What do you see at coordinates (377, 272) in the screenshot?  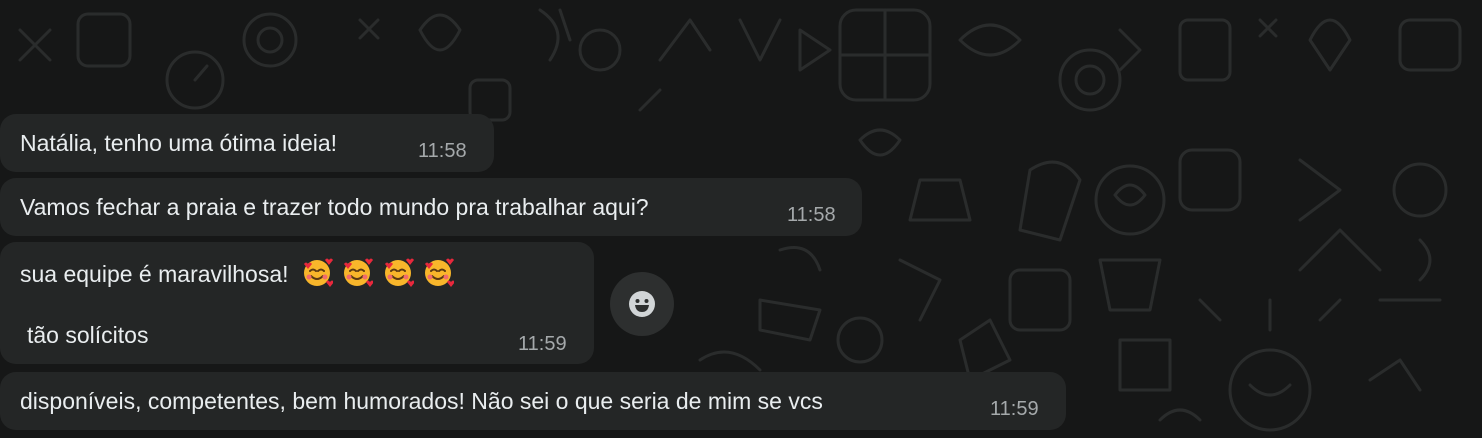 I see `emoji-group` at bounding box center [377, 272].